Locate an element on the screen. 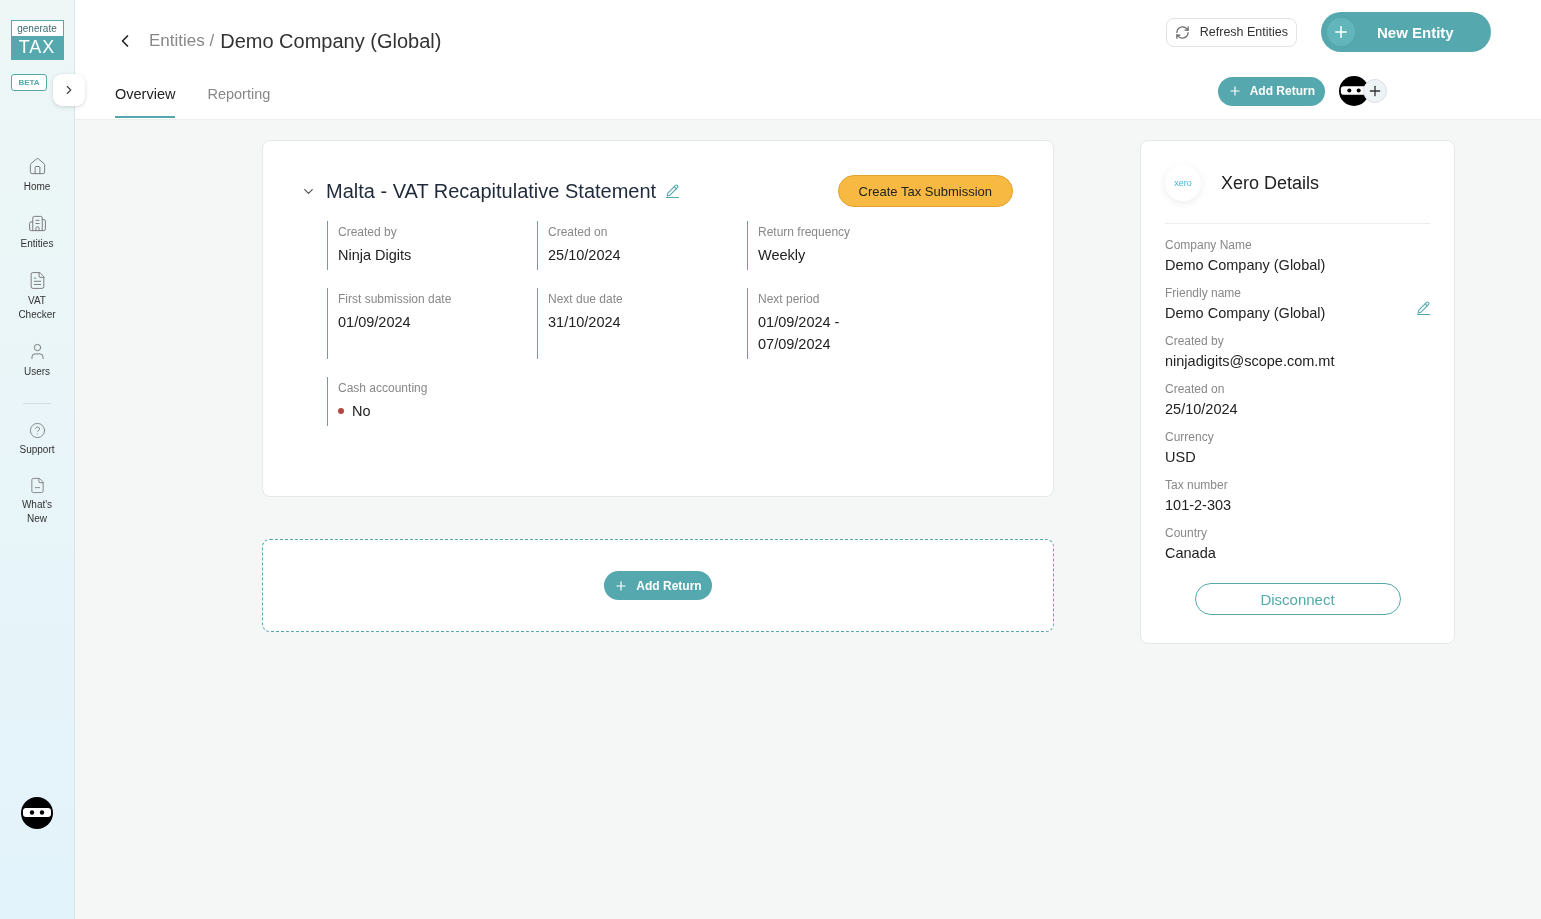 Image resolution: width=1541 pixels, height=919 pixels. refresh-button: Refresh Entities is located at coordinates (1231, 32).